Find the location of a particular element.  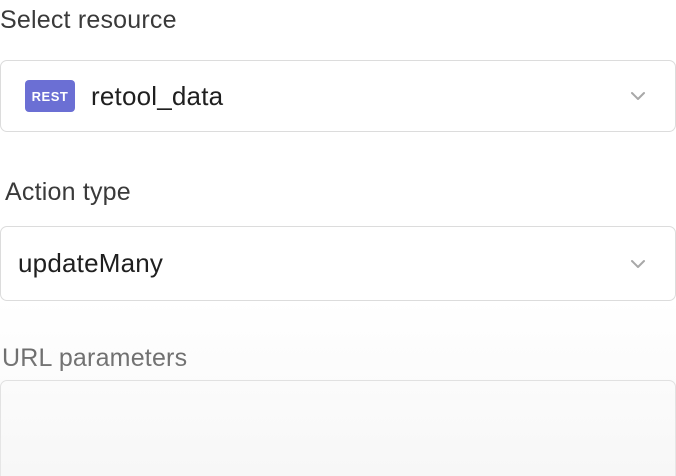

rest-badge: REST is located at coordinates (50, 96).